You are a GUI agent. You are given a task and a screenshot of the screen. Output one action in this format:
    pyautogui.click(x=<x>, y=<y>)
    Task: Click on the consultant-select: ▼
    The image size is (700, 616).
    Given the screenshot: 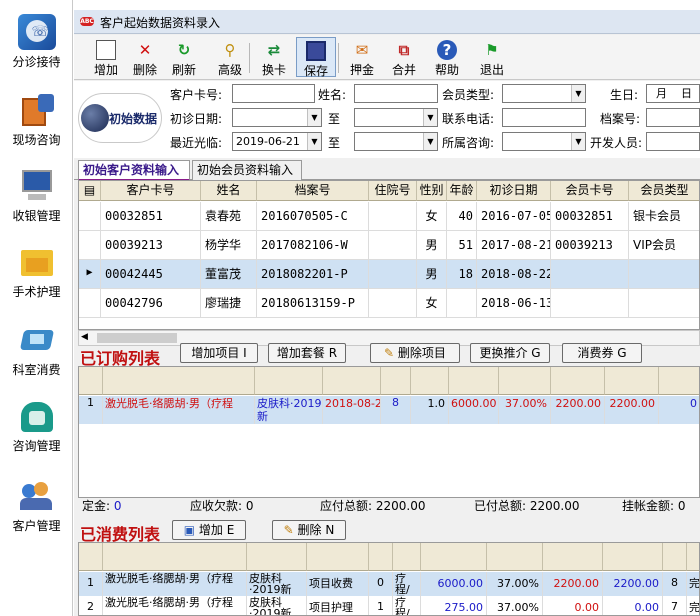 What is the action you would take?
    pyautogui.click(x=544, y=141)
    